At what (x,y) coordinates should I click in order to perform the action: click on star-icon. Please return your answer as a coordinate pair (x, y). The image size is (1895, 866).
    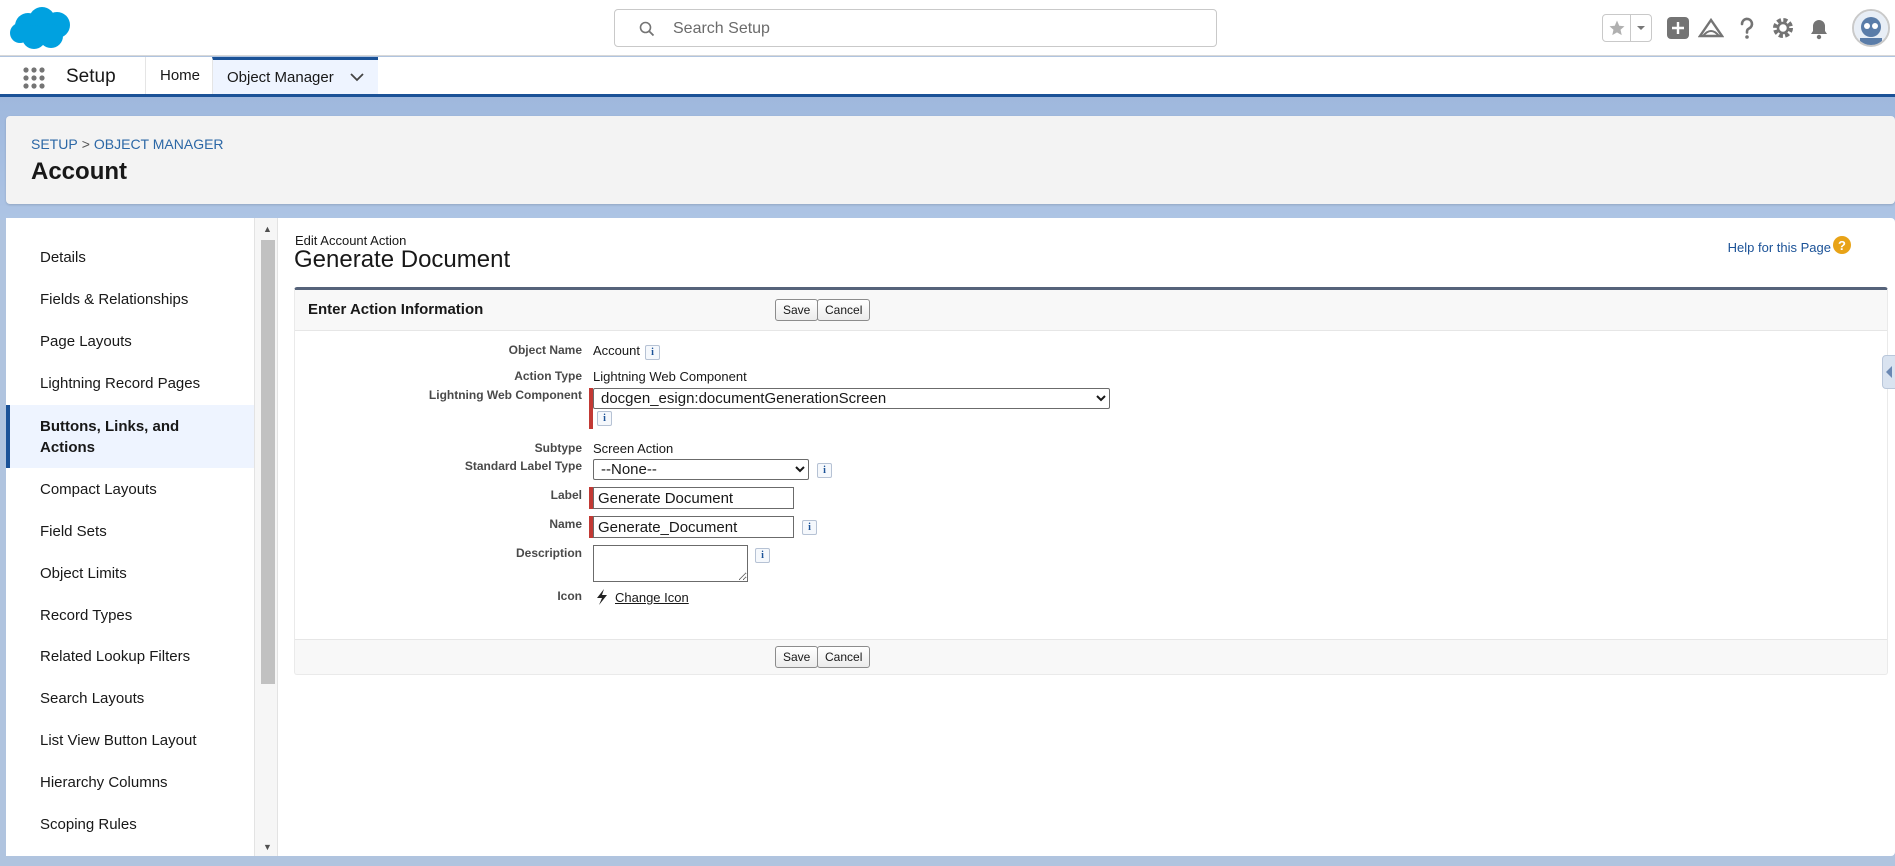
    Looking at the image, I should click on (1617, 28).